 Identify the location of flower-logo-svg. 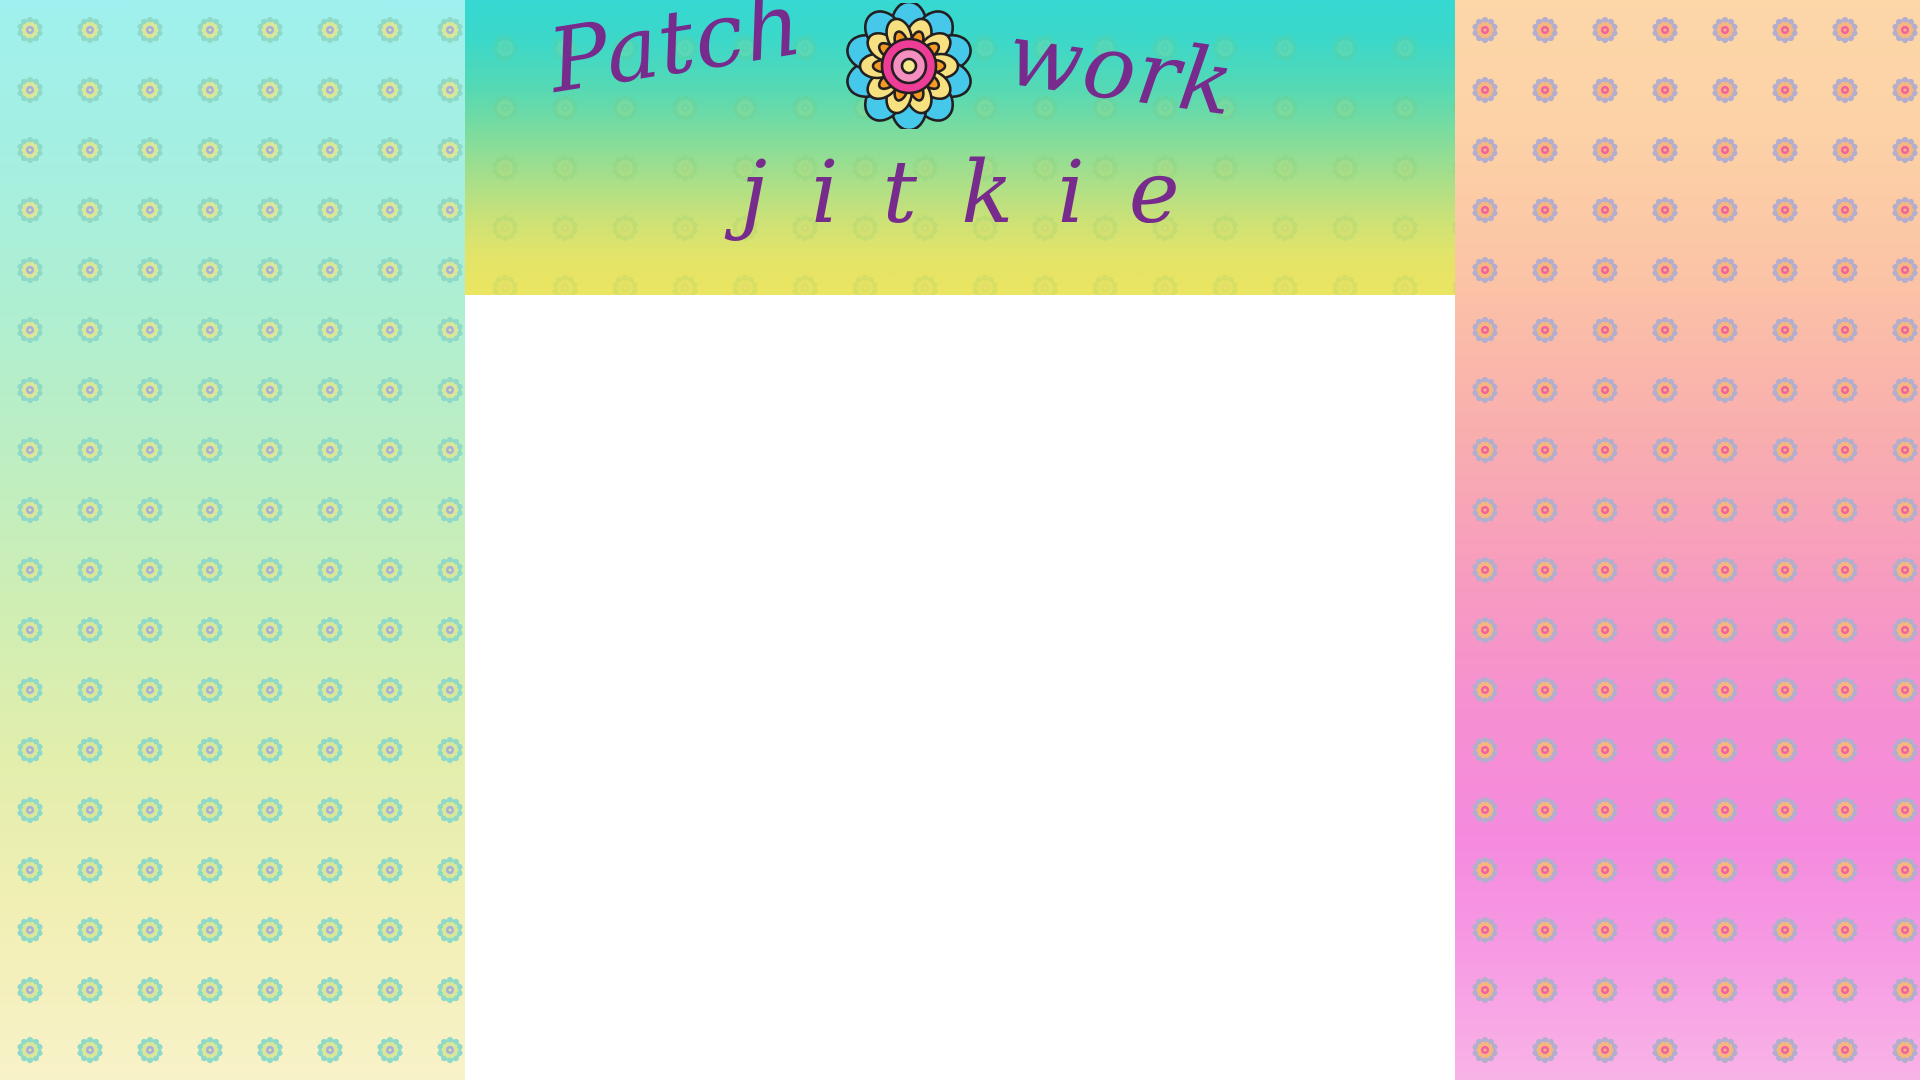
(909, 66).